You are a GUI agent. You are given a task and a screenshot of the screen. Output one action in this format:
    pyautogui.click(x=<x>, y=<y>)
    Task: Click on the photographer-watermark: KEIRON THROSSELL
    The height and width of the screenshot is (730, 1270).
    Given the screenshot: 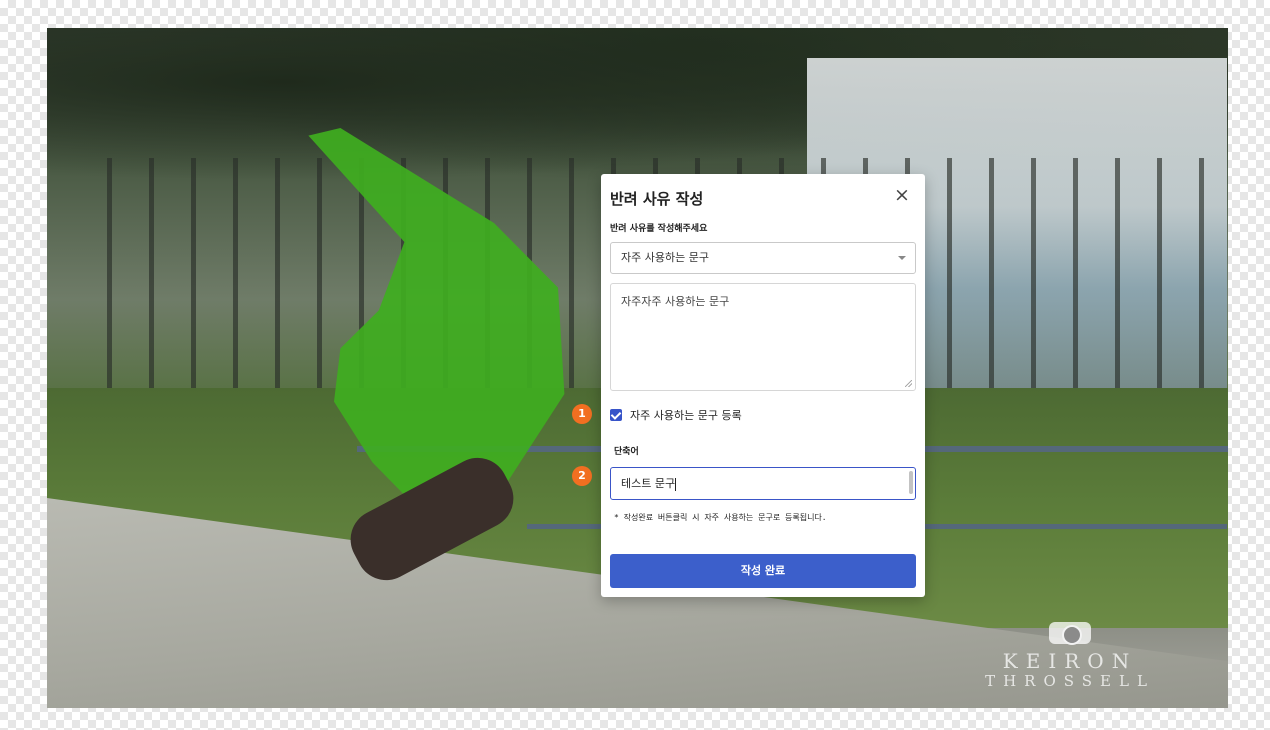 What is the action you would take?
    pyautogui.click(x=1070, y=656)
    